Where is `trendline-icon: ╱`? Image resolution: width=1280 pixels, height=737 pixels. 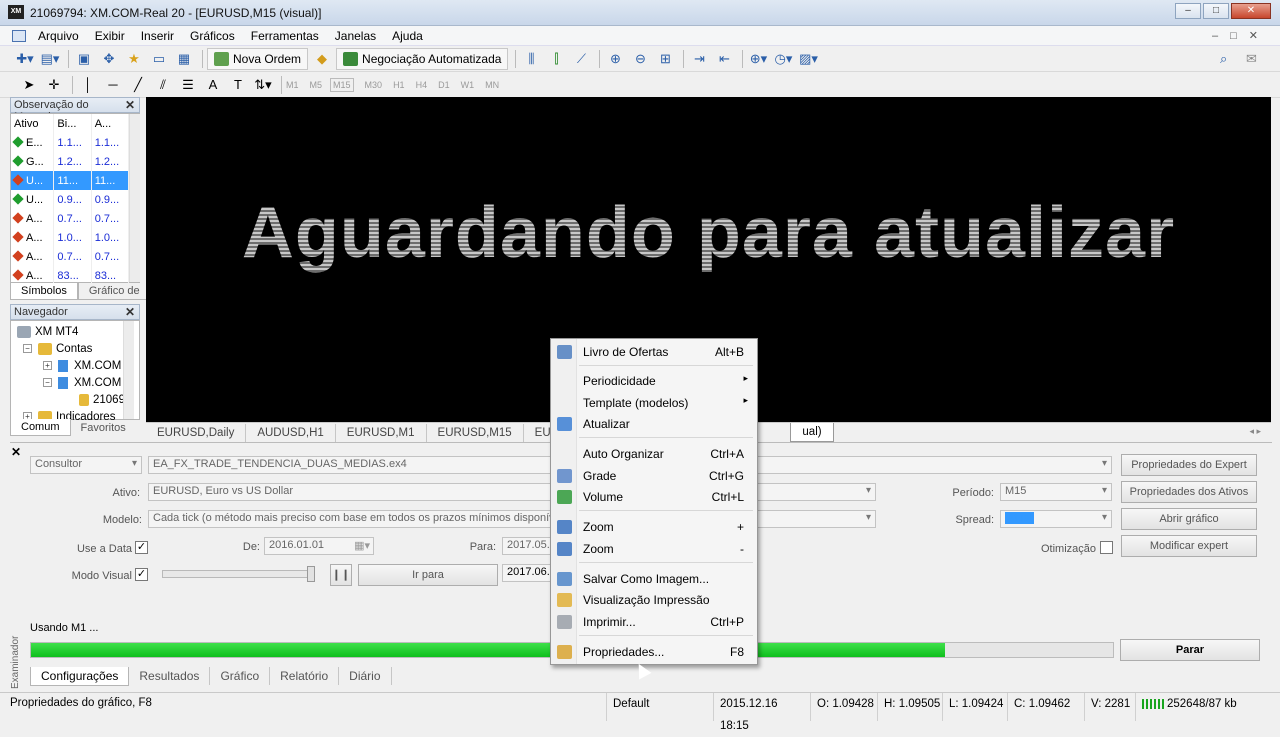 trendline-icon: ╱ is located at coordinates (138, 85).